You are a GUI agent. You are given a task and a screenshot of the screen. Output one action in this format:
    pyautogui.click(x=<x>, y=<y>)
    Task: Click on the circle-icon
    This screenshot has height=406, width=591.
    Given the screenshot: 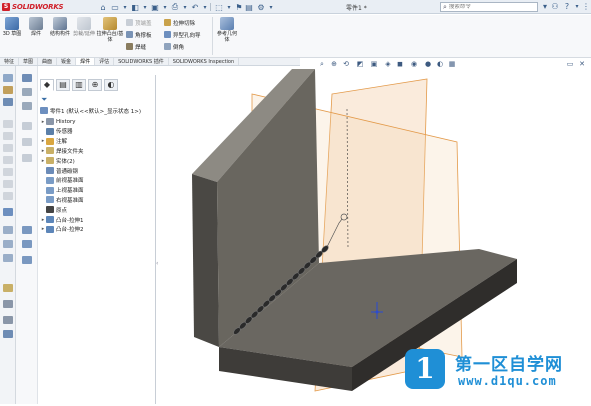 What is the action you would take?
    pyautogui.click(x=8, y=136)
    